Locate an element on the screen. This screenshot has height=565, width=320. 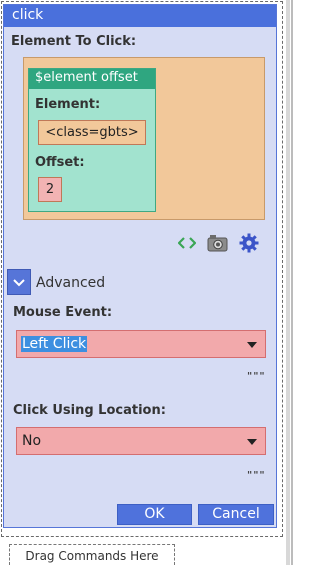
chevron-down-icon is located at coordinates (19, 283).